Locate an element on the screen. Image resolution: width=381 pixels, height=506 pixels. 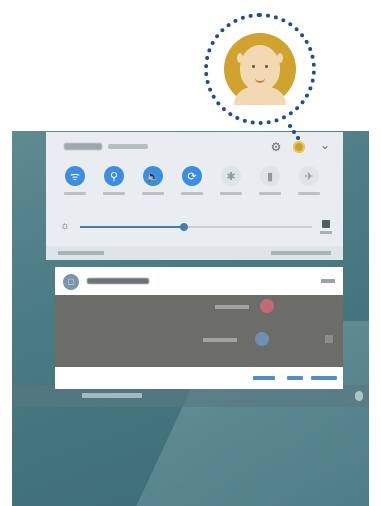
profile-callout is located at coordinates (260, 69).